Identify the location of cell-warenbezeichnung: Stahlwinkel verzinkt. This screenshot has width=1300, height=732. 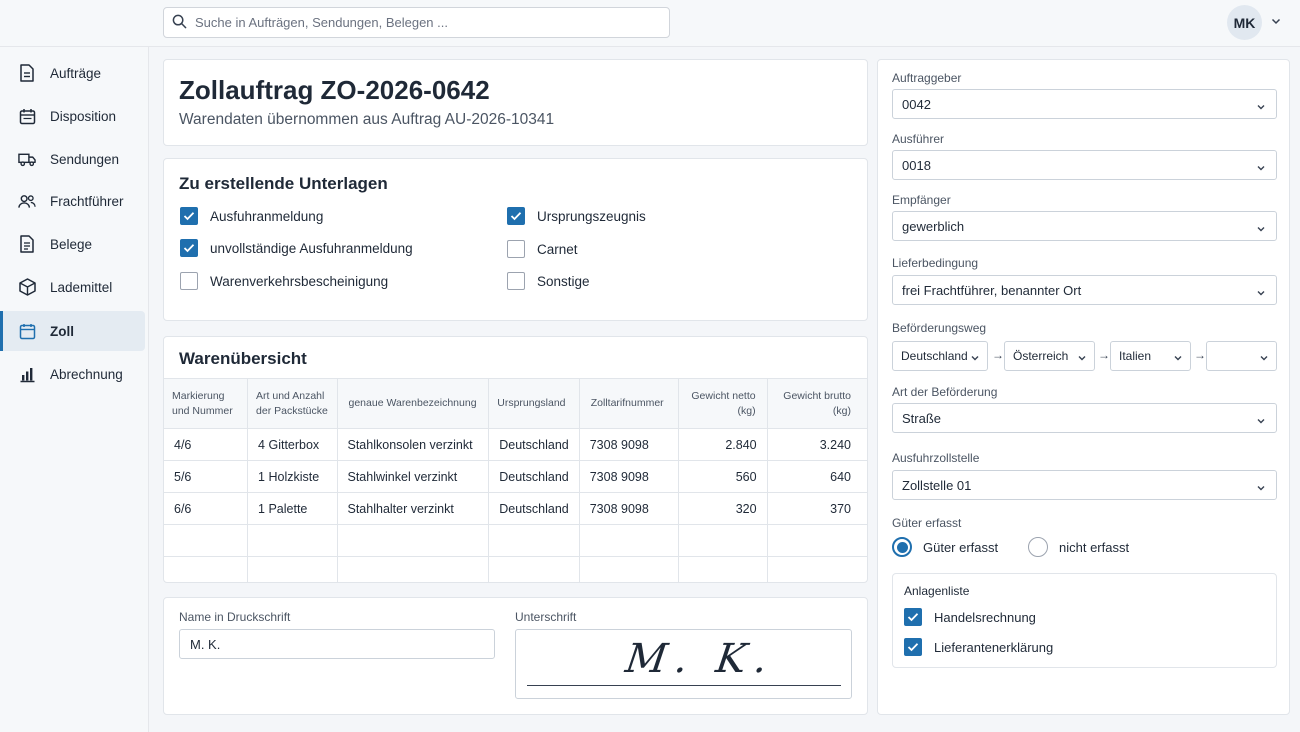
(413, 476).